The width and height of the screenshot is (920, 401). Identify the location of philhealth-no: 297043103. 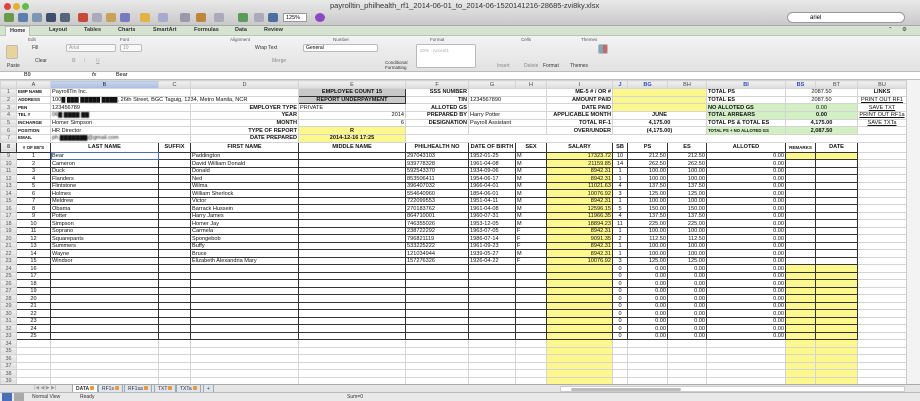
(437, 156).